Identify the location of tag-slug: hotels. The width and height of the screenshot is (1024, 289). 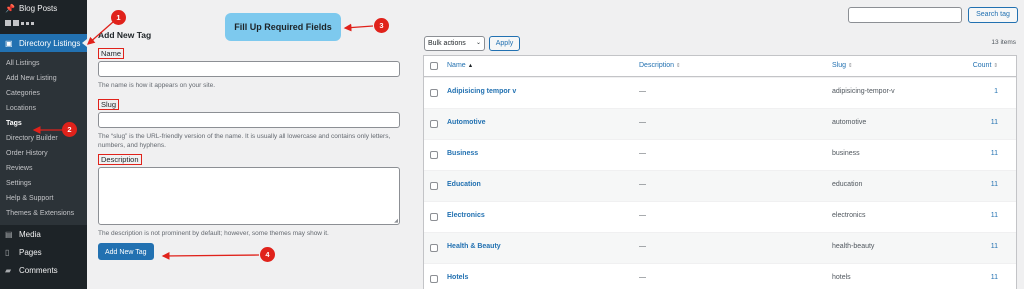
(841, 277).